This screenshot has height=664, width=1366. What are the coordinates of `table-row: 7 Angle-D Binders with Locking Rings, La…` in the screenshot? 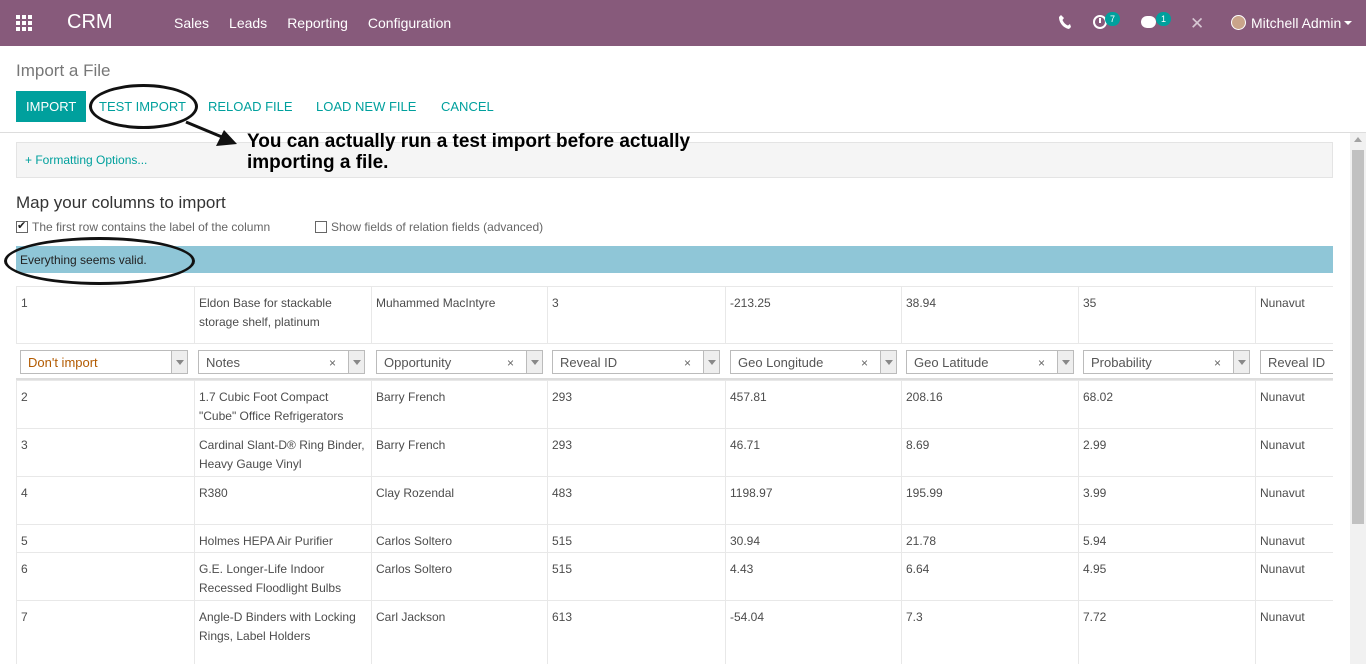 It's located at (674, 632).